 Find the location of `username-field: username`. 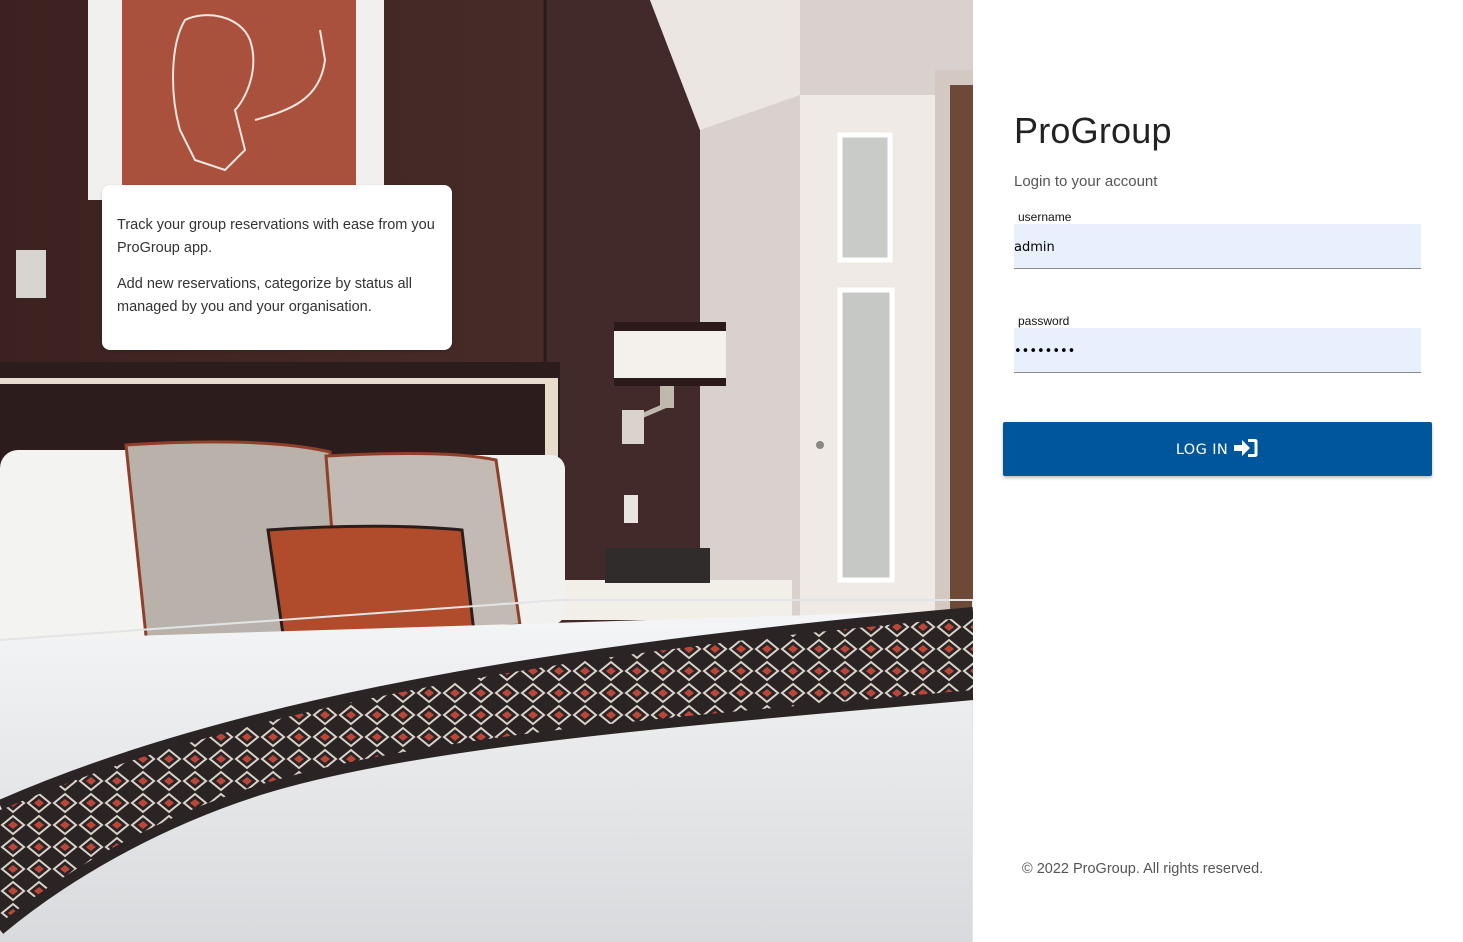

username-field: username is located at coordinates (1217, 239).